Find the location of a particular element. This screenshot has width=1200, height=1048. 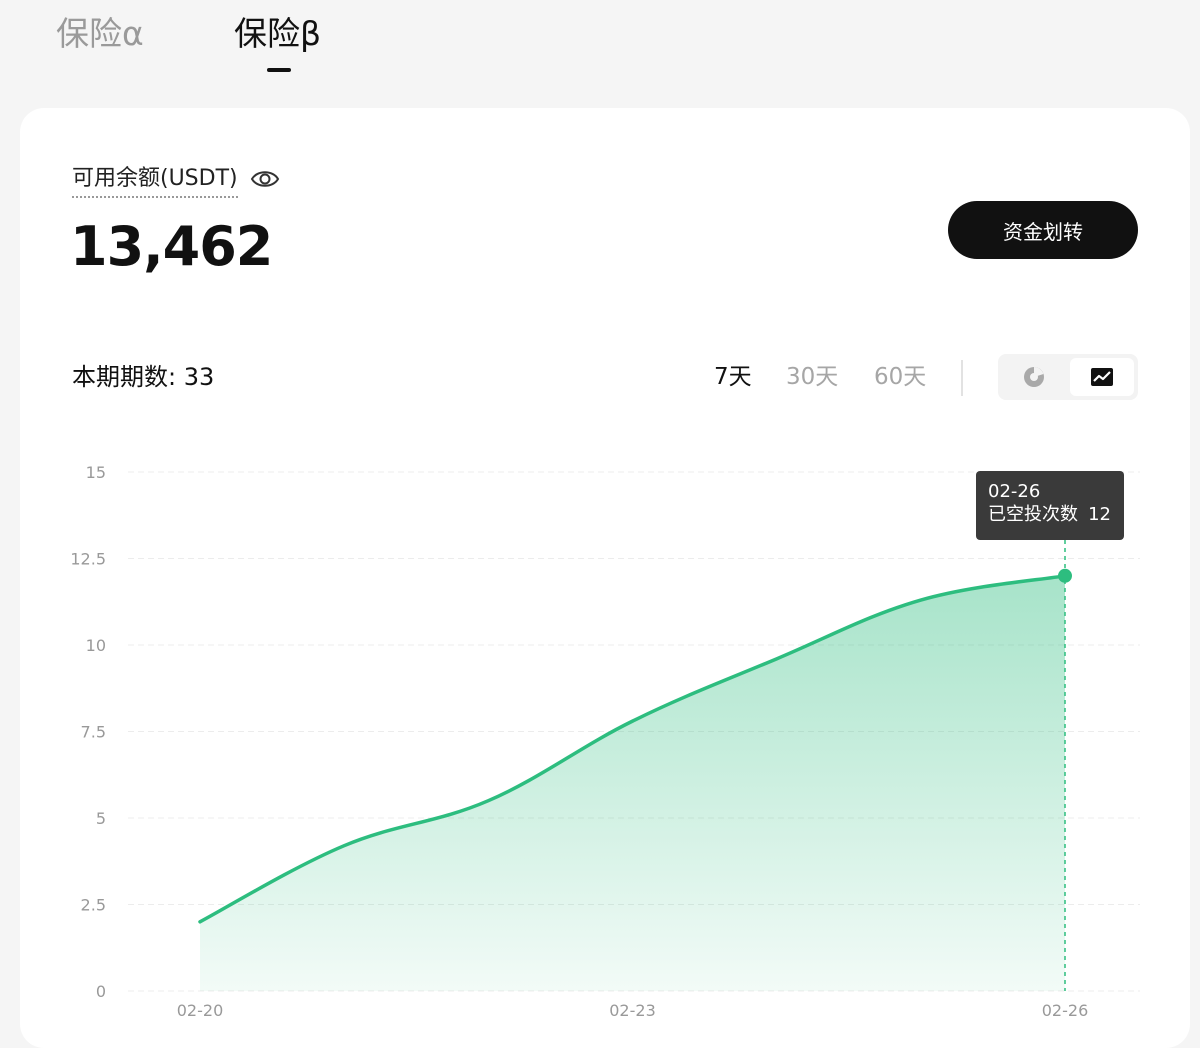

range-divider is located at coordinates (962, 378).